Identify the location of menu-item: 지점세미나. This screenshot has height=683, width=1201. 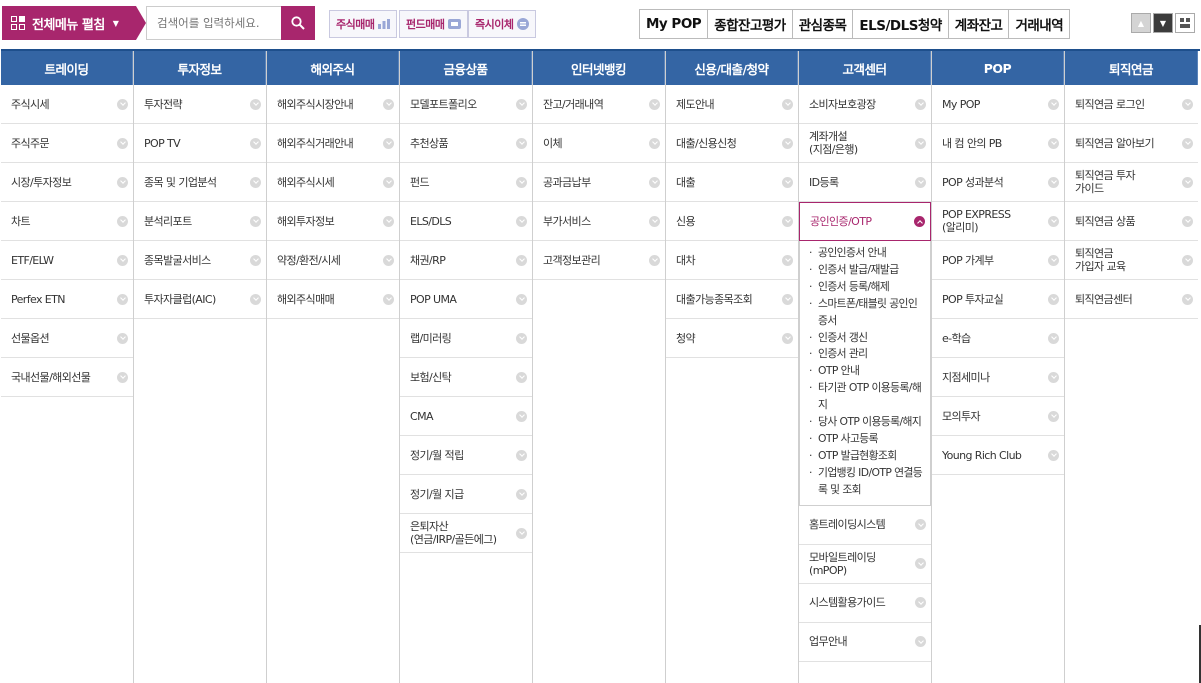
(998, 377).